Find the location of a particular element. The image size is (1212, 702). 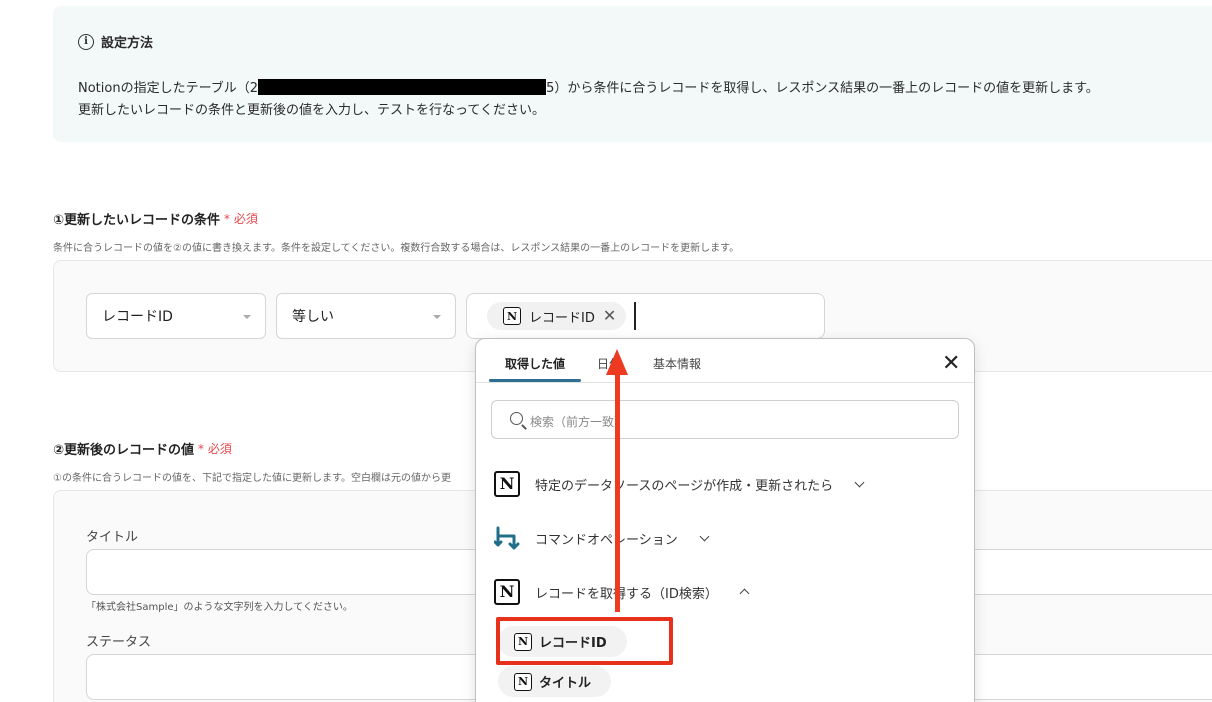

field-label-status: ステータス is located at coordinates (119, 642).